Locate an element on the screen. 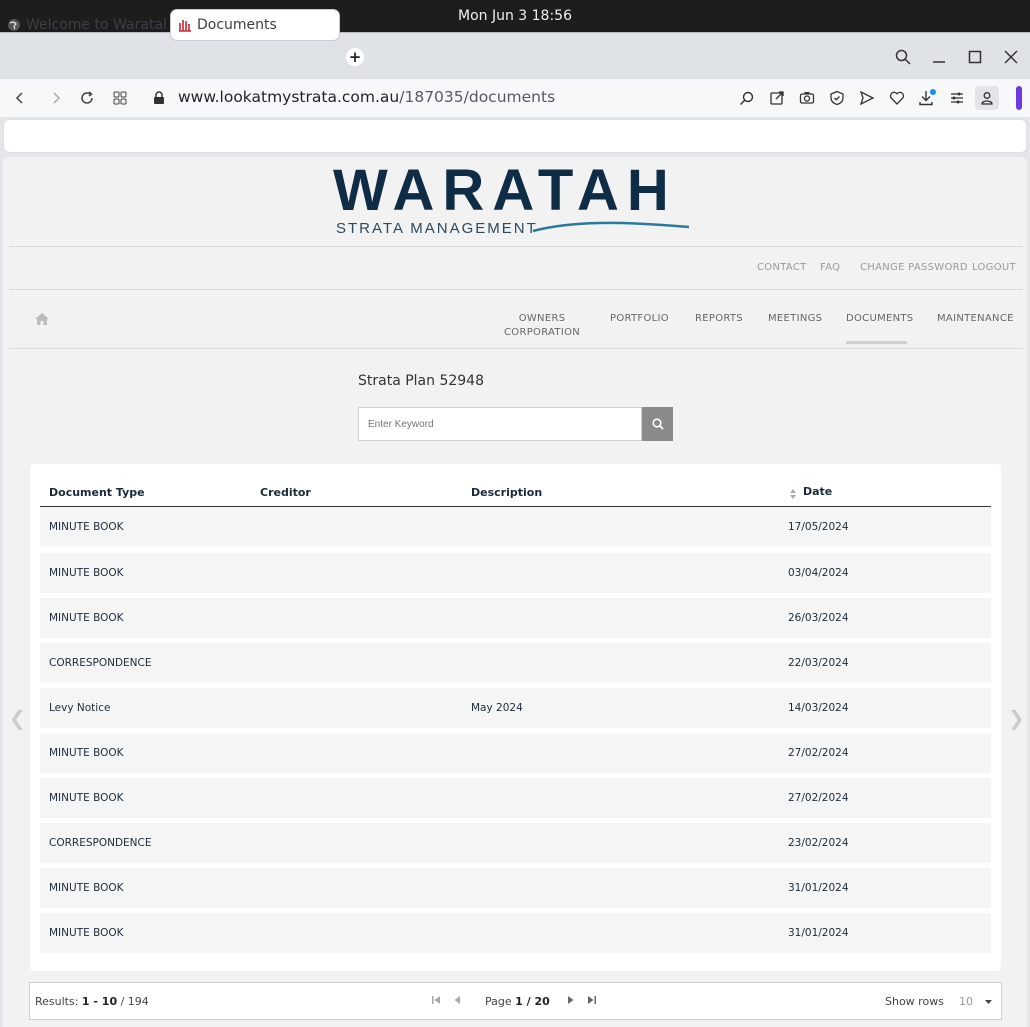 This screenshot has width=1030, height=1027. page-indicator: Page 1 / 20 is located at coordinates (517, 1001).